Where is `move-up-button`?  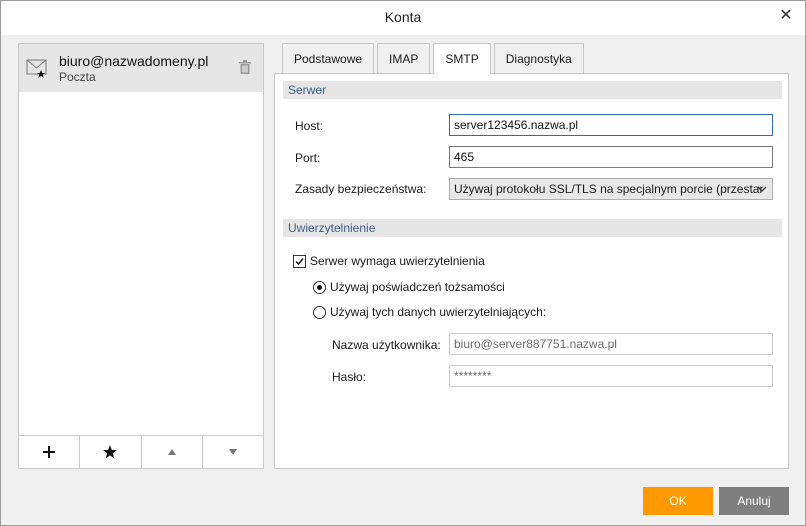
move-up-button is located at coordinates (172, 452).